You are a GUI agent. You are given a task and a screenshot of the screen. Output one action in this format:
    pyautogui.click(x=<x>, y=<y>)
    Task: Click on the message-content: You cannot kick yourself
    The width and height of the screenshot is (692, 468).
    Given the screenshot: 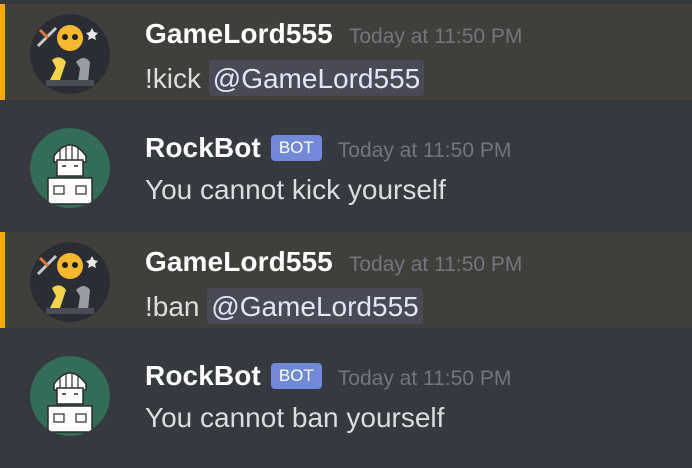 What is the action you would take?
    pyautogui.click(x=295, y=189)
    